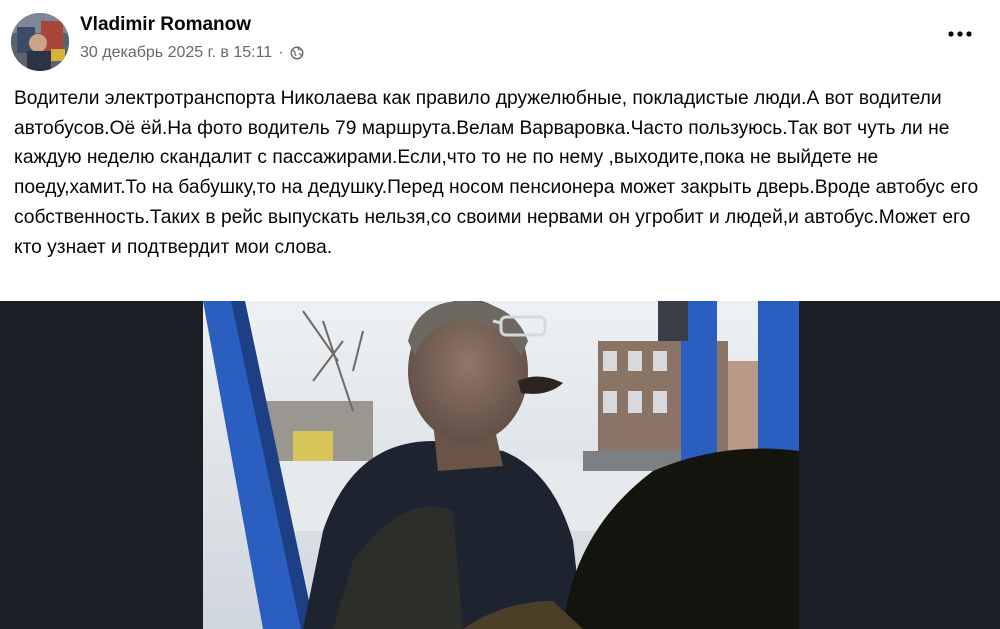 This screenshot has width=1000, height=629. I want to click on author-avatar, so click(40, 42).